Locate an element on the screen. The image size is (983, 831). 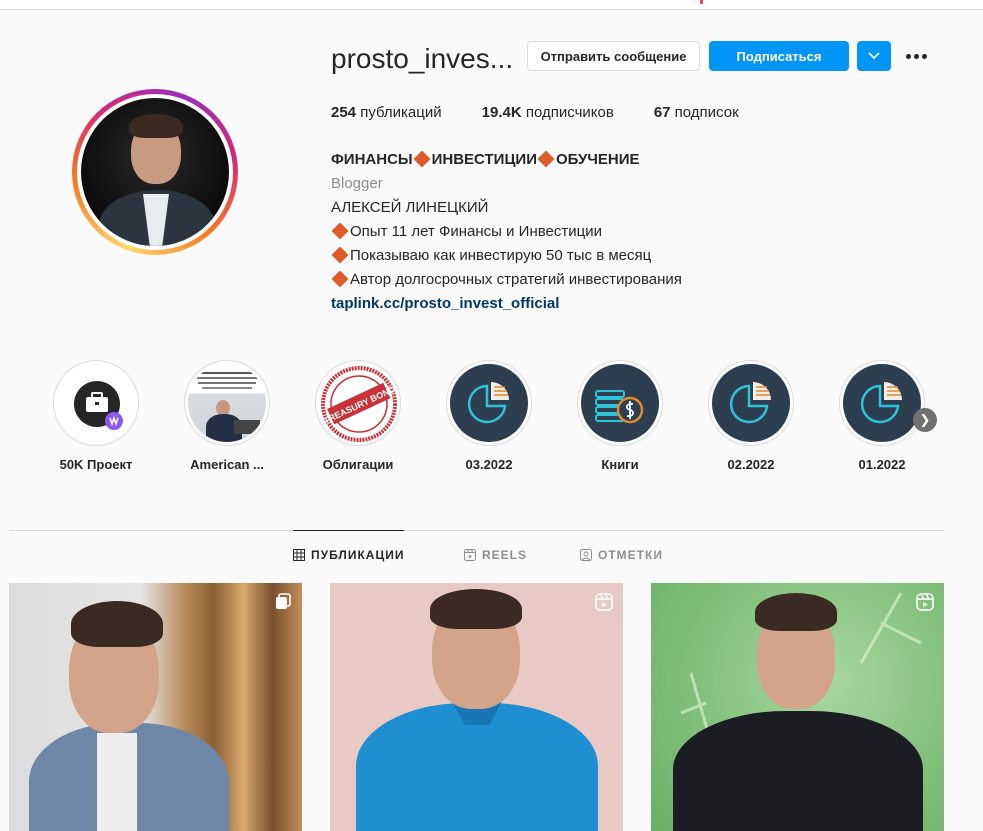
profile-tabs: ПУБЛИКАЦИИ REELS ОТМЕТКИ is located at coordinates (491, 558).